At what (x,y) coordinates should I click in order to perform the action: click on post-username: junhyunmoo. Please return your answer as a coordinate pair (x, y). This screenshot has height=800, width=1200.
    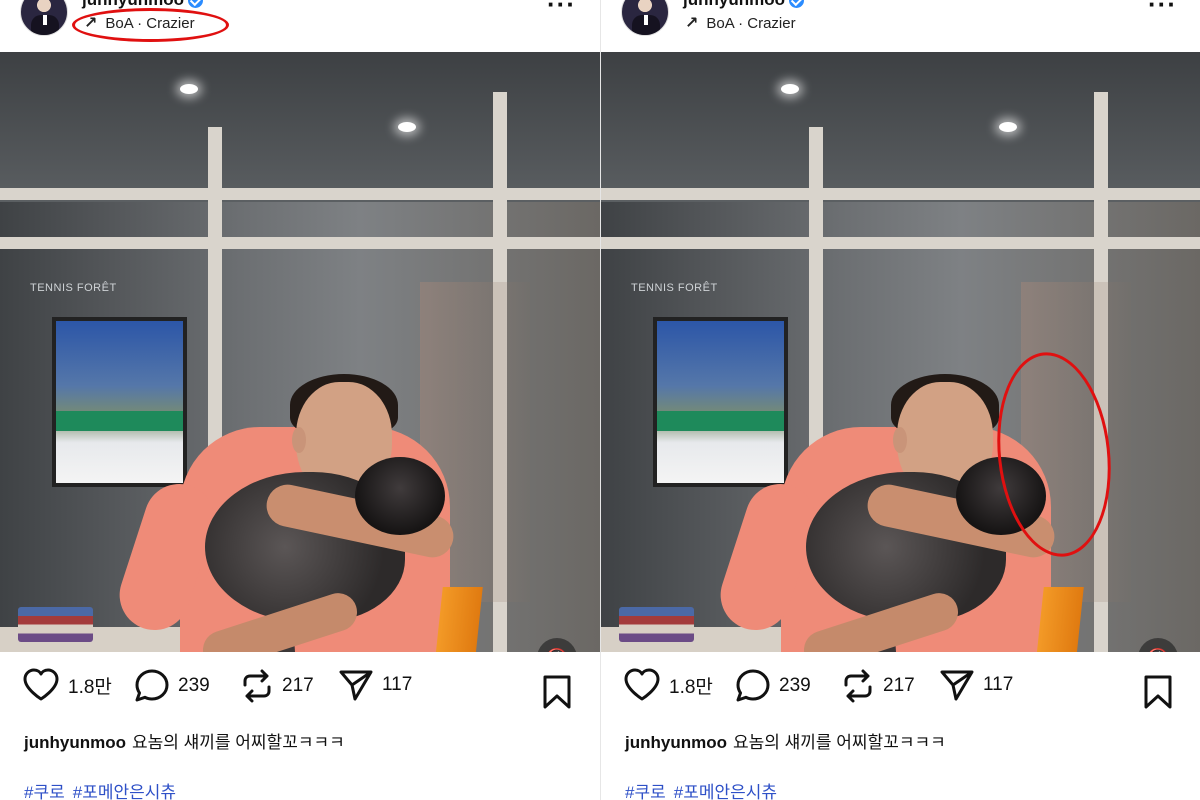
    Looking at the image, I should click on (743, 5).